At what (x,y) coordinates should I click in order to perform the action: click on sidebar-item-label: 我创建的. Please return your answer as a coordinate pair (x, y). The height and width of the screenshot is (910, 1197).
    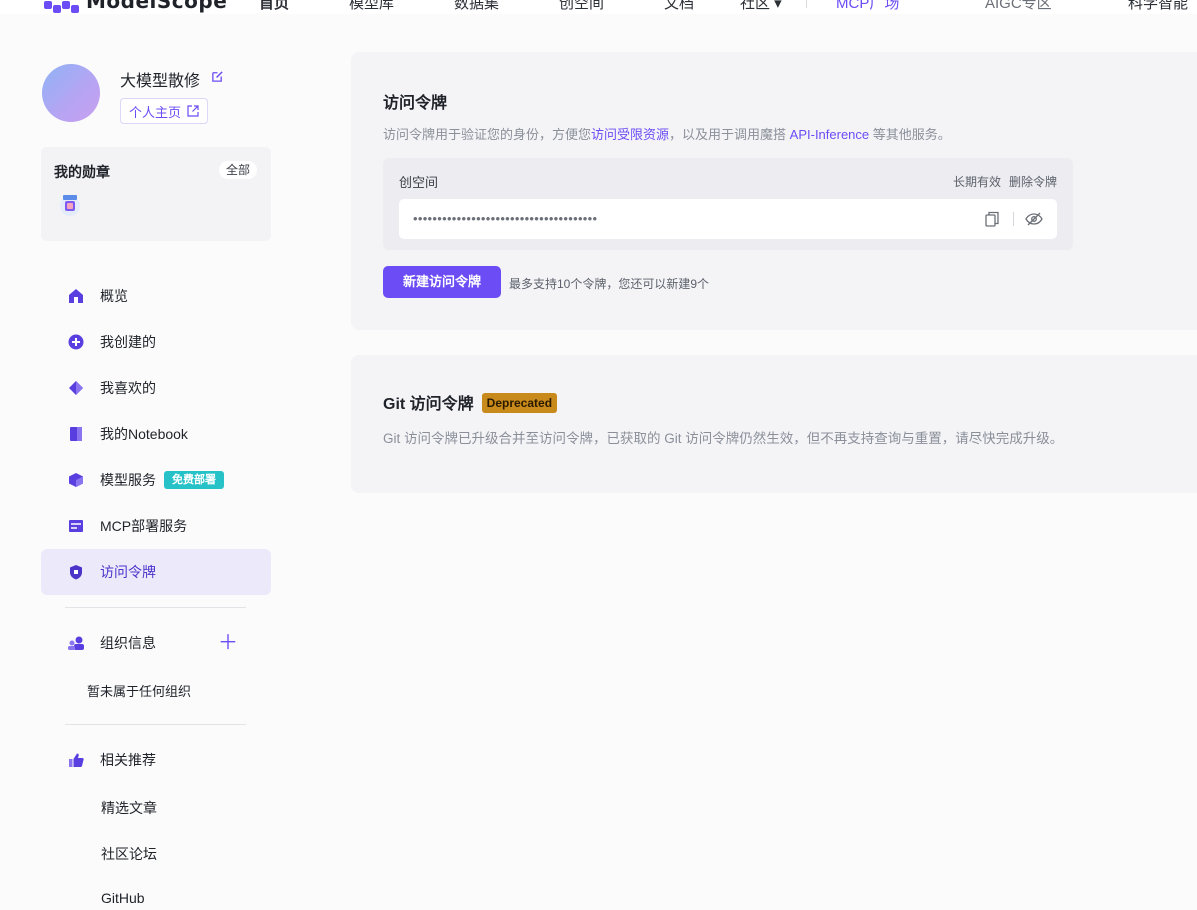
    Looking at the image, I should click on (128, 342).